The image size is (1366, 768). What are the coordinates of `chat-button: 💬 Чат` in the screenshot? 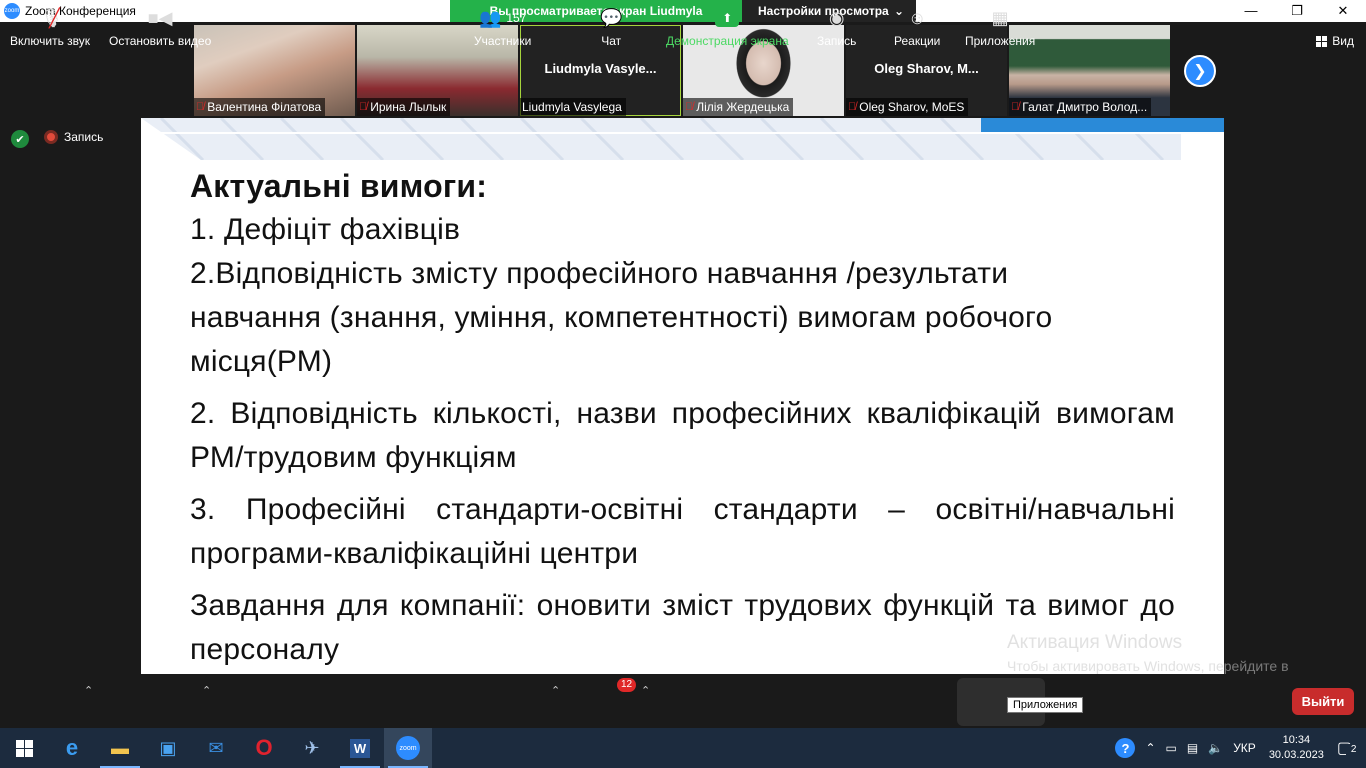 It's located at (611, 27).